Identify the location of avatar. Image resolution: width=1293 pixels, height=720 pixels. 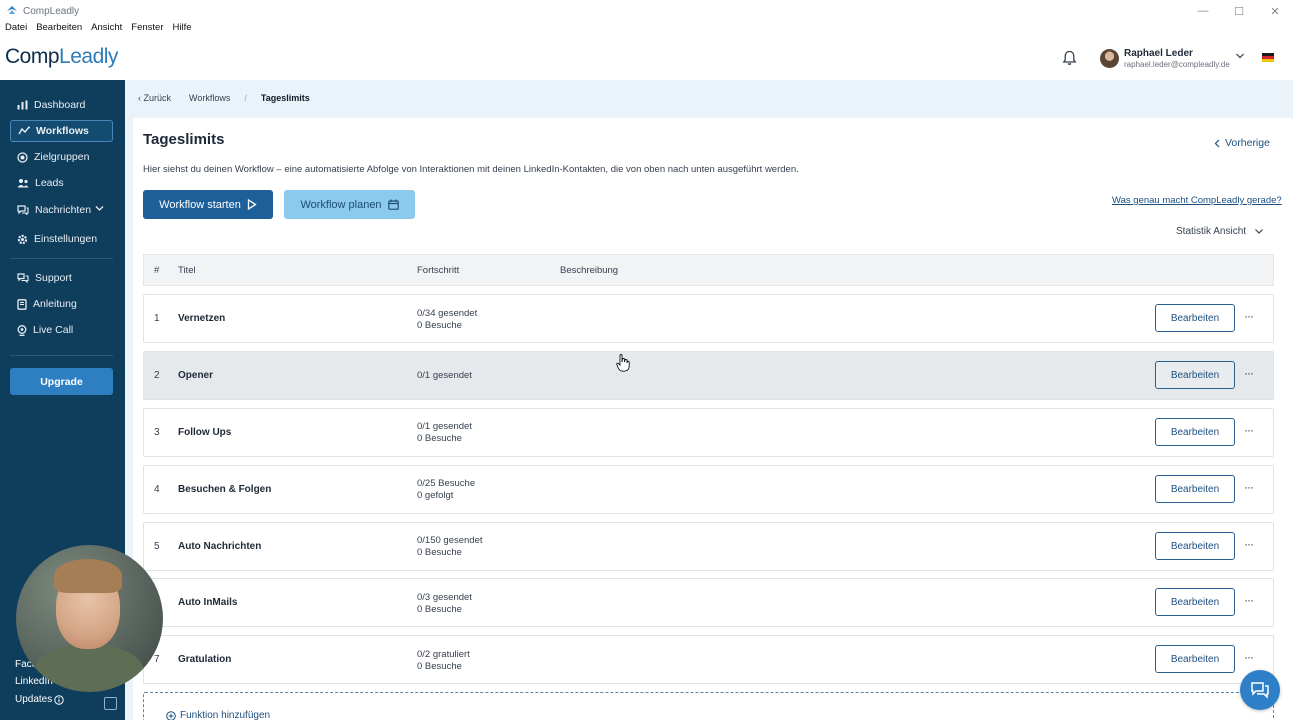
(1109, 58).